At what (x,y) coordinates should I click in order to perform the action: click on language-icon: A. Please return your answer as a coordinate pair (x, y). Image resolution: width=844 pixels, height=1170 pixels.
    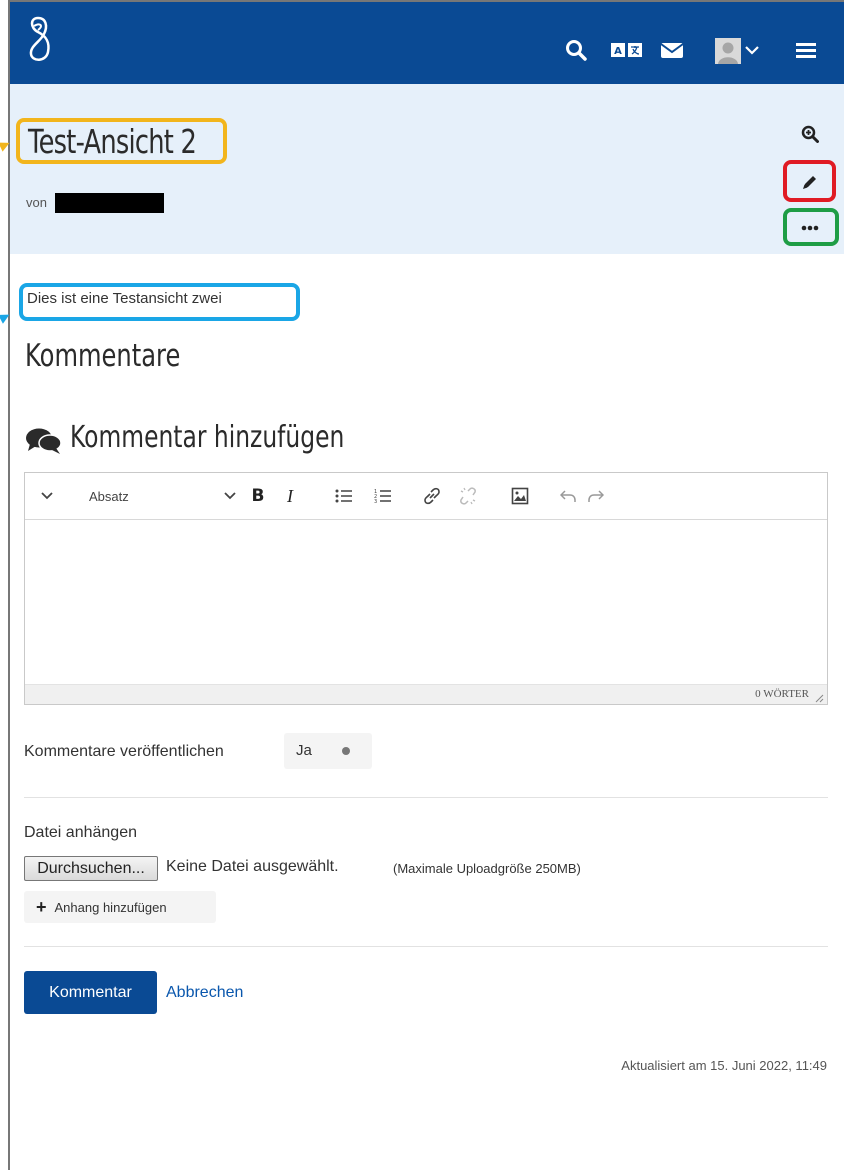
    Looking at the image, I should click on (627, 50).